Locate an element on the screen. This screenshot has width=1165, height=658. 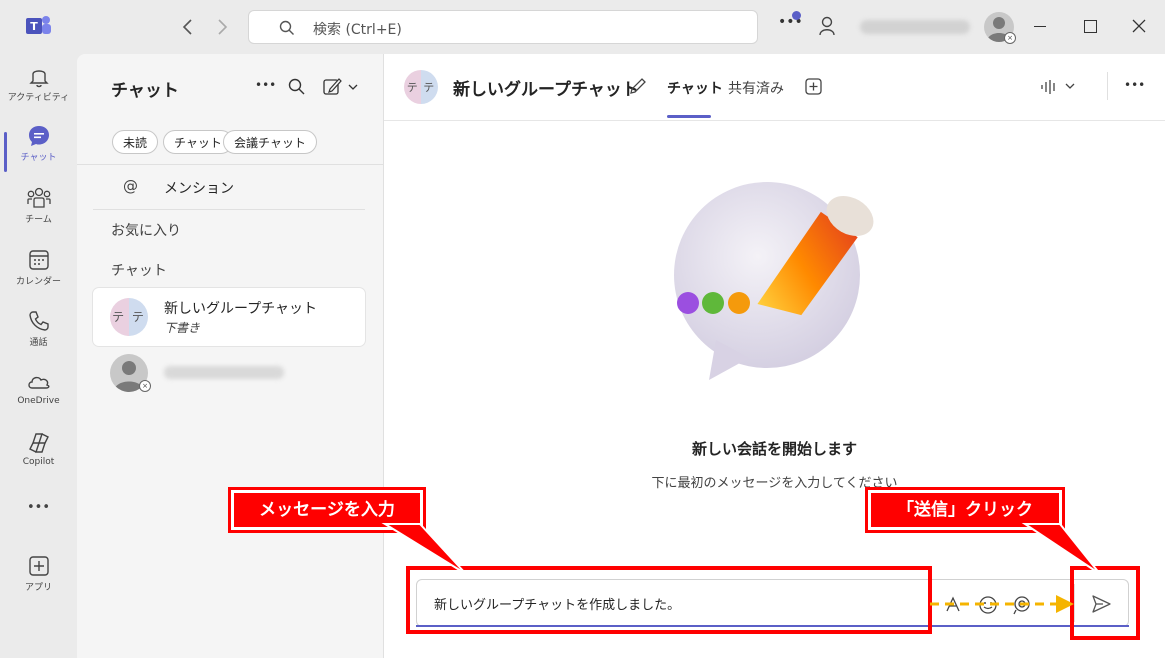
edit-pencil-icon is located at coordinates (638, 86).